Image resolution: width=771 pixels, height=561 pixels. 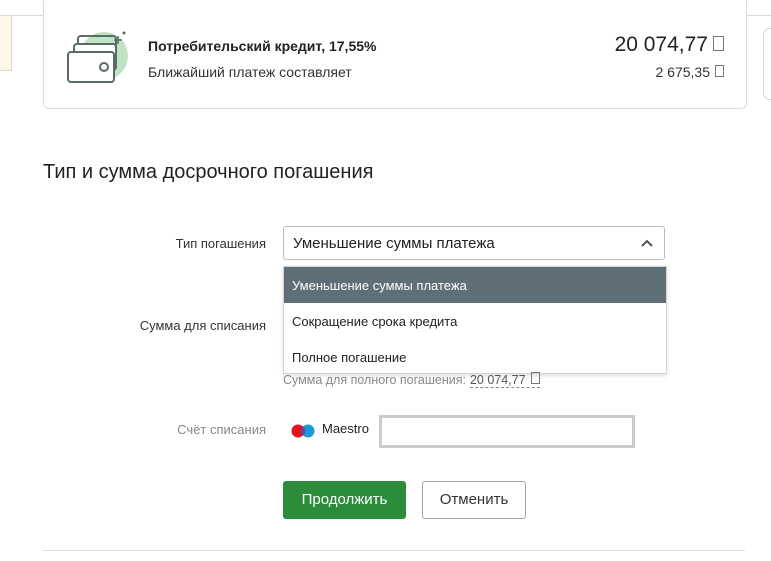 I want to click on repayment-type-value: Уменьшение суммы платежа, so click(x=394, y=243).